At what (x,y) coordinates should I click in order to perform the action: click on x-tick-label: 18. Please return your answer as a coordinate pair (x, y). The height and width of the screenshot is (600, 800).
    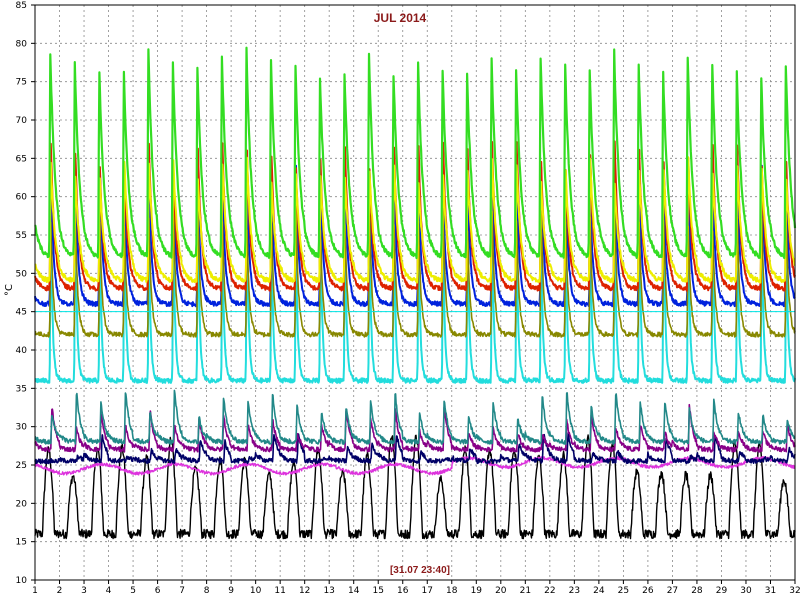
    Looking at the image, I should click on (452, 591).